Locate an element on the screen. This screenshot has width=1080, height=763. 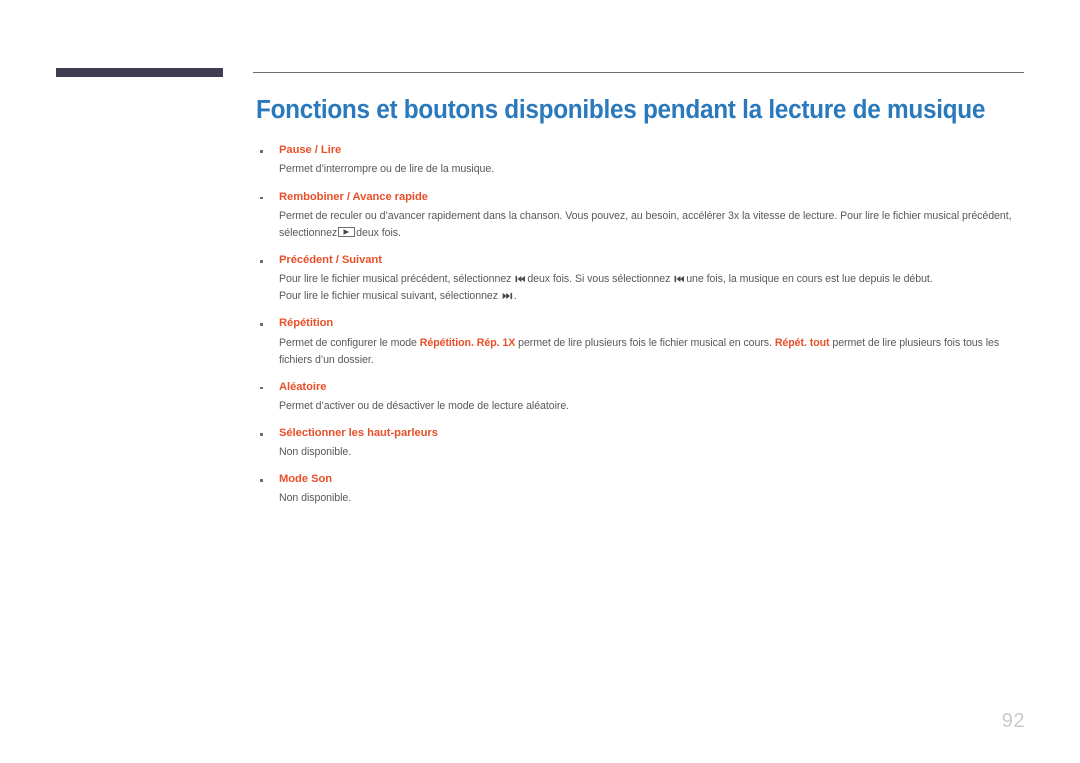
item-label: Pause / Lire is located at coordinates (310, 150).